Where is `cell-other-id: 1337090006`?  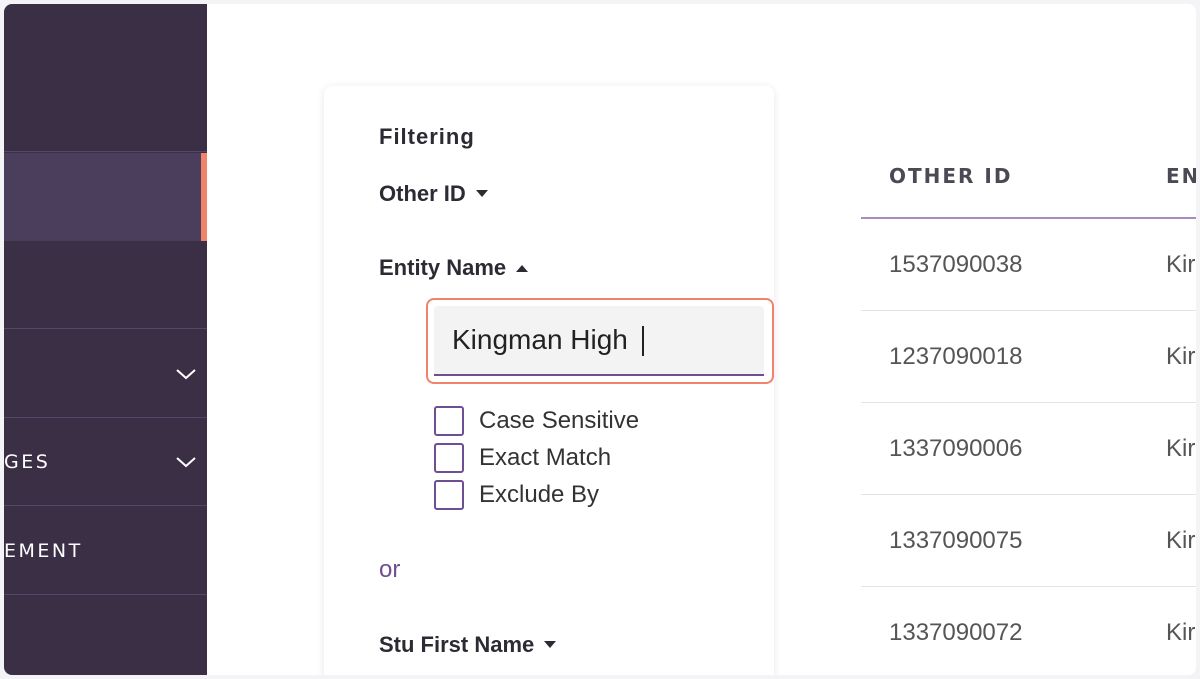
cell-other-id: 1337090006 is located at coordinates (956, 448).